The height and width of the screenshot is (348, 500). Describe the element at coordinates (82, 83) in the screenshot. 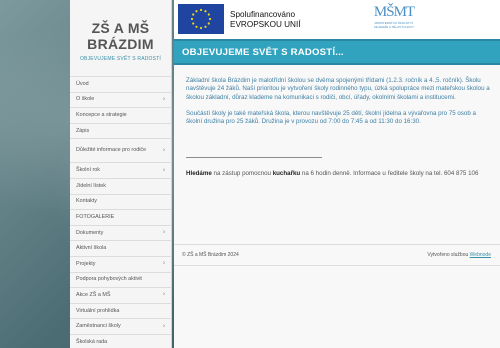

I see `sidebar-item-label: Úvod` at that location.